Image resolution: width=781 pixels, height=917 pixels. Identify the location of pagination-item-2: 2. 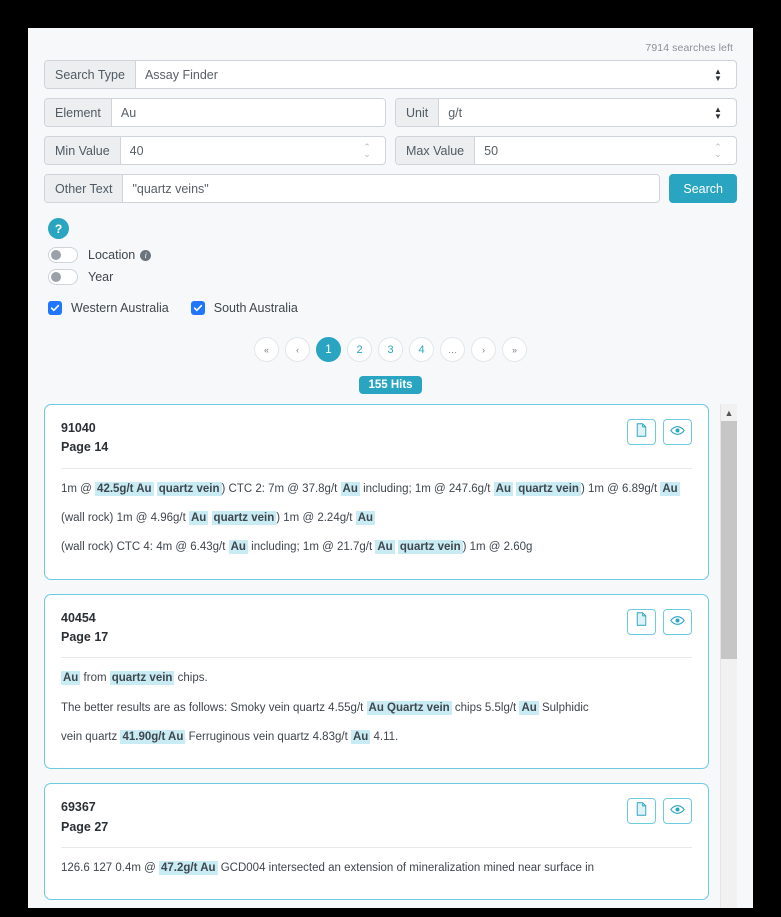
(359, 349).